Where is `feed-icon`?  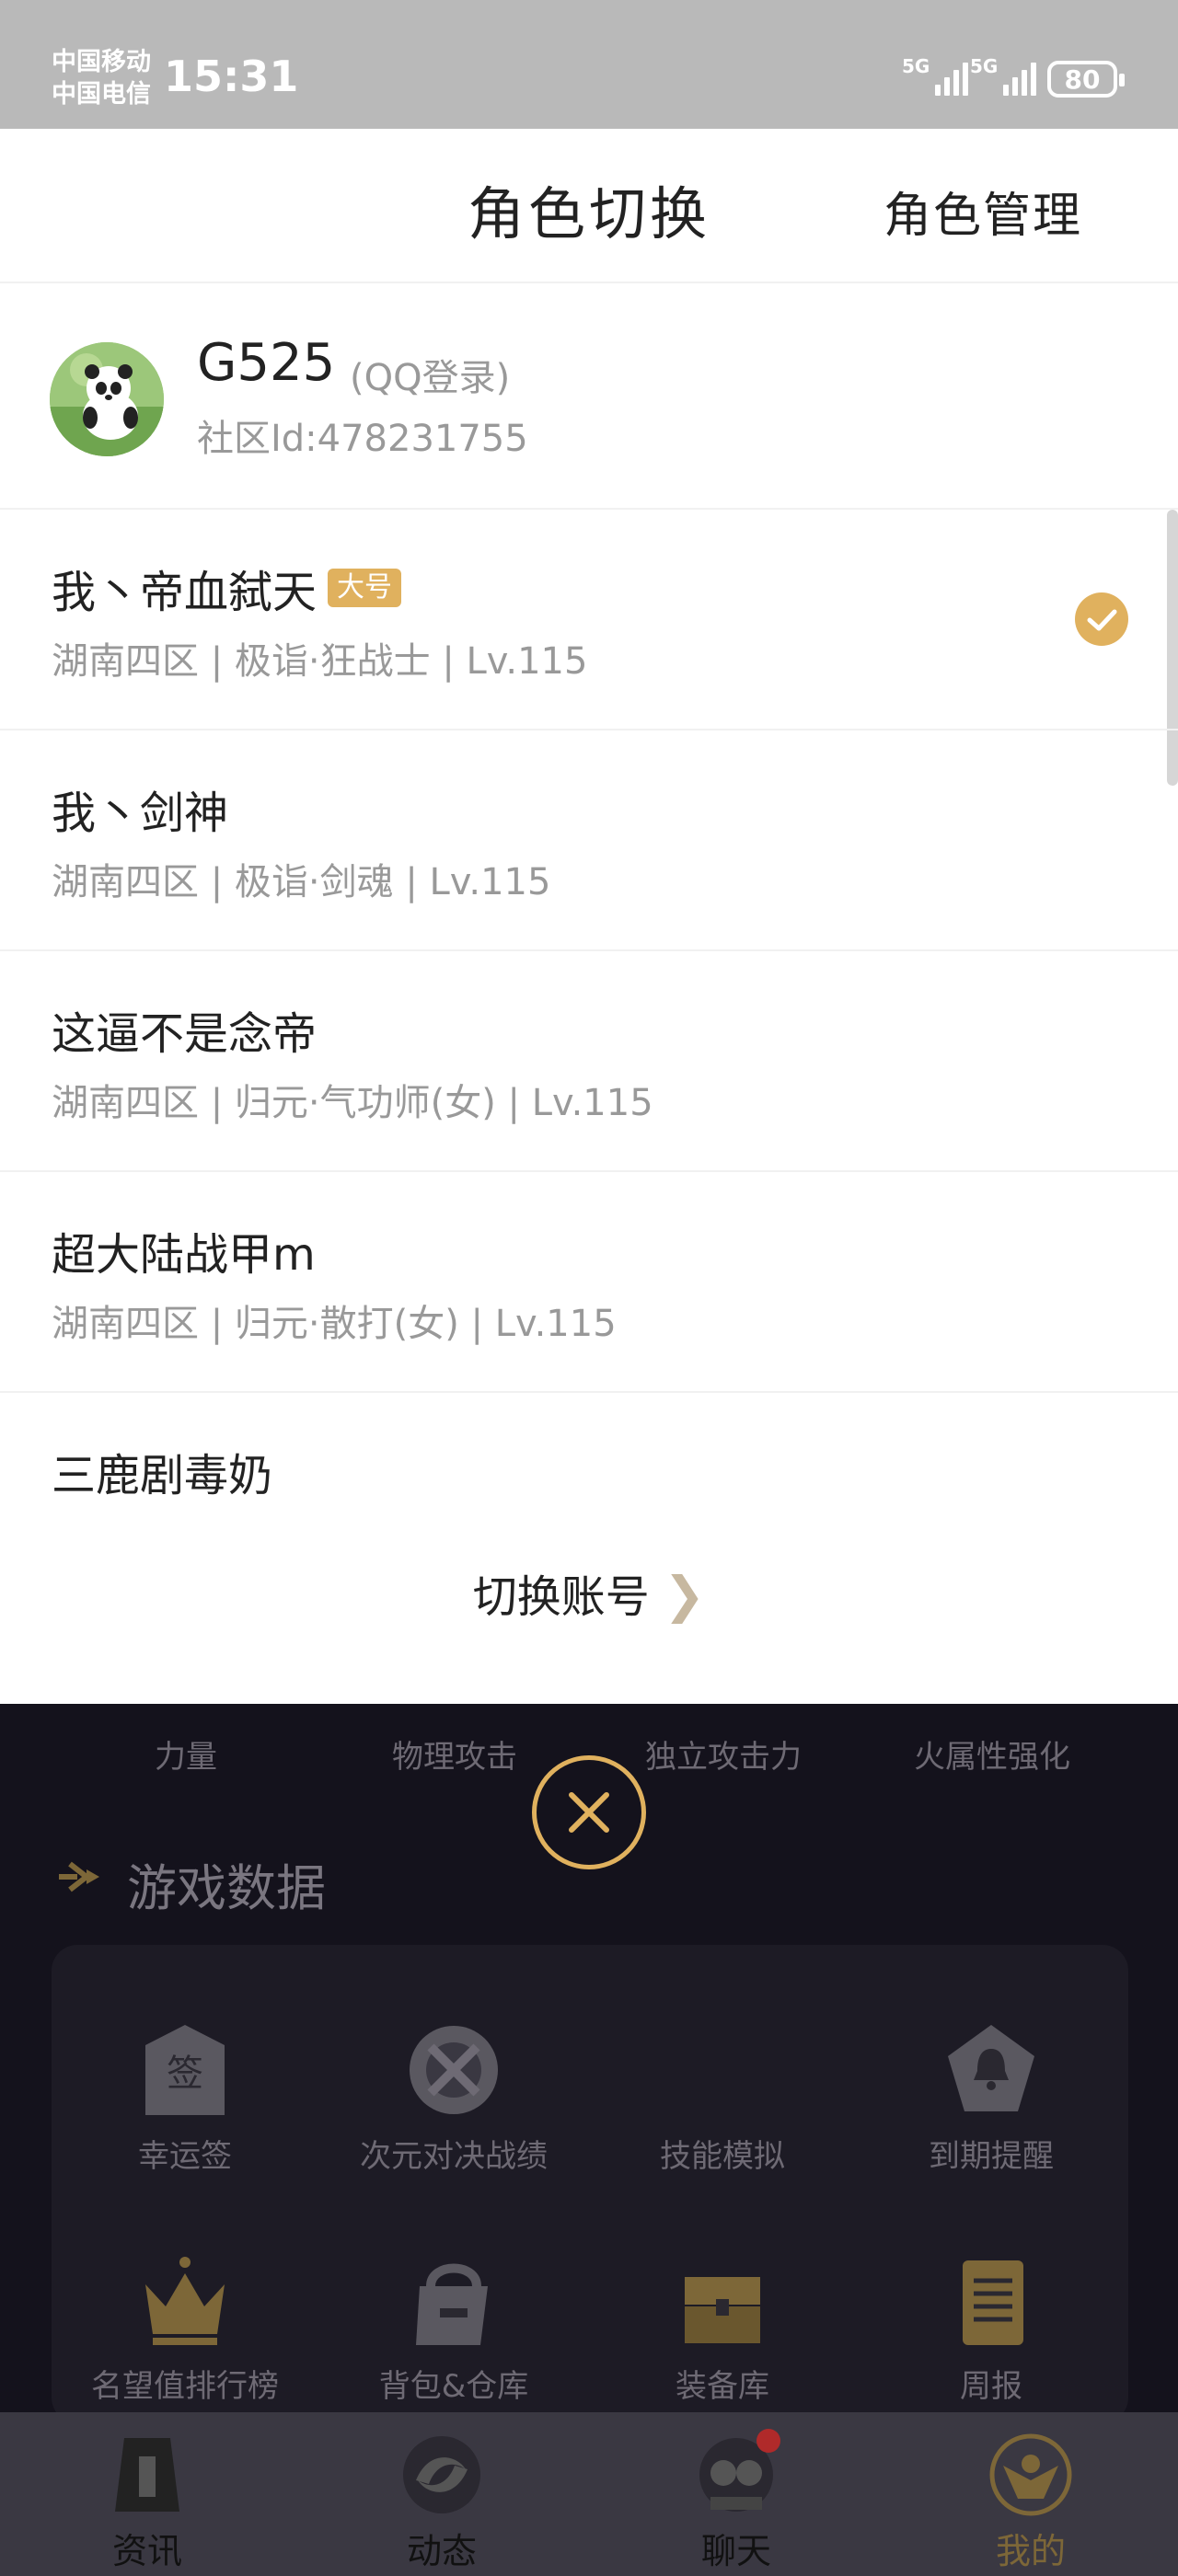 feed-icon is located at coordinates (442, 2474).